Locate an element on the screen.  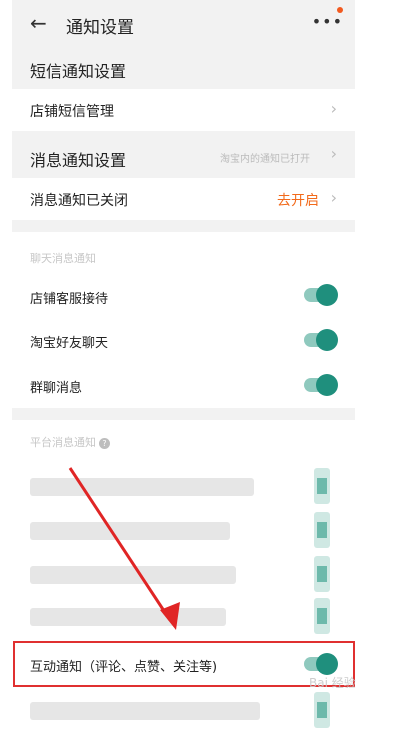
red-arrow-annotation is located at coordinates (124, 548).